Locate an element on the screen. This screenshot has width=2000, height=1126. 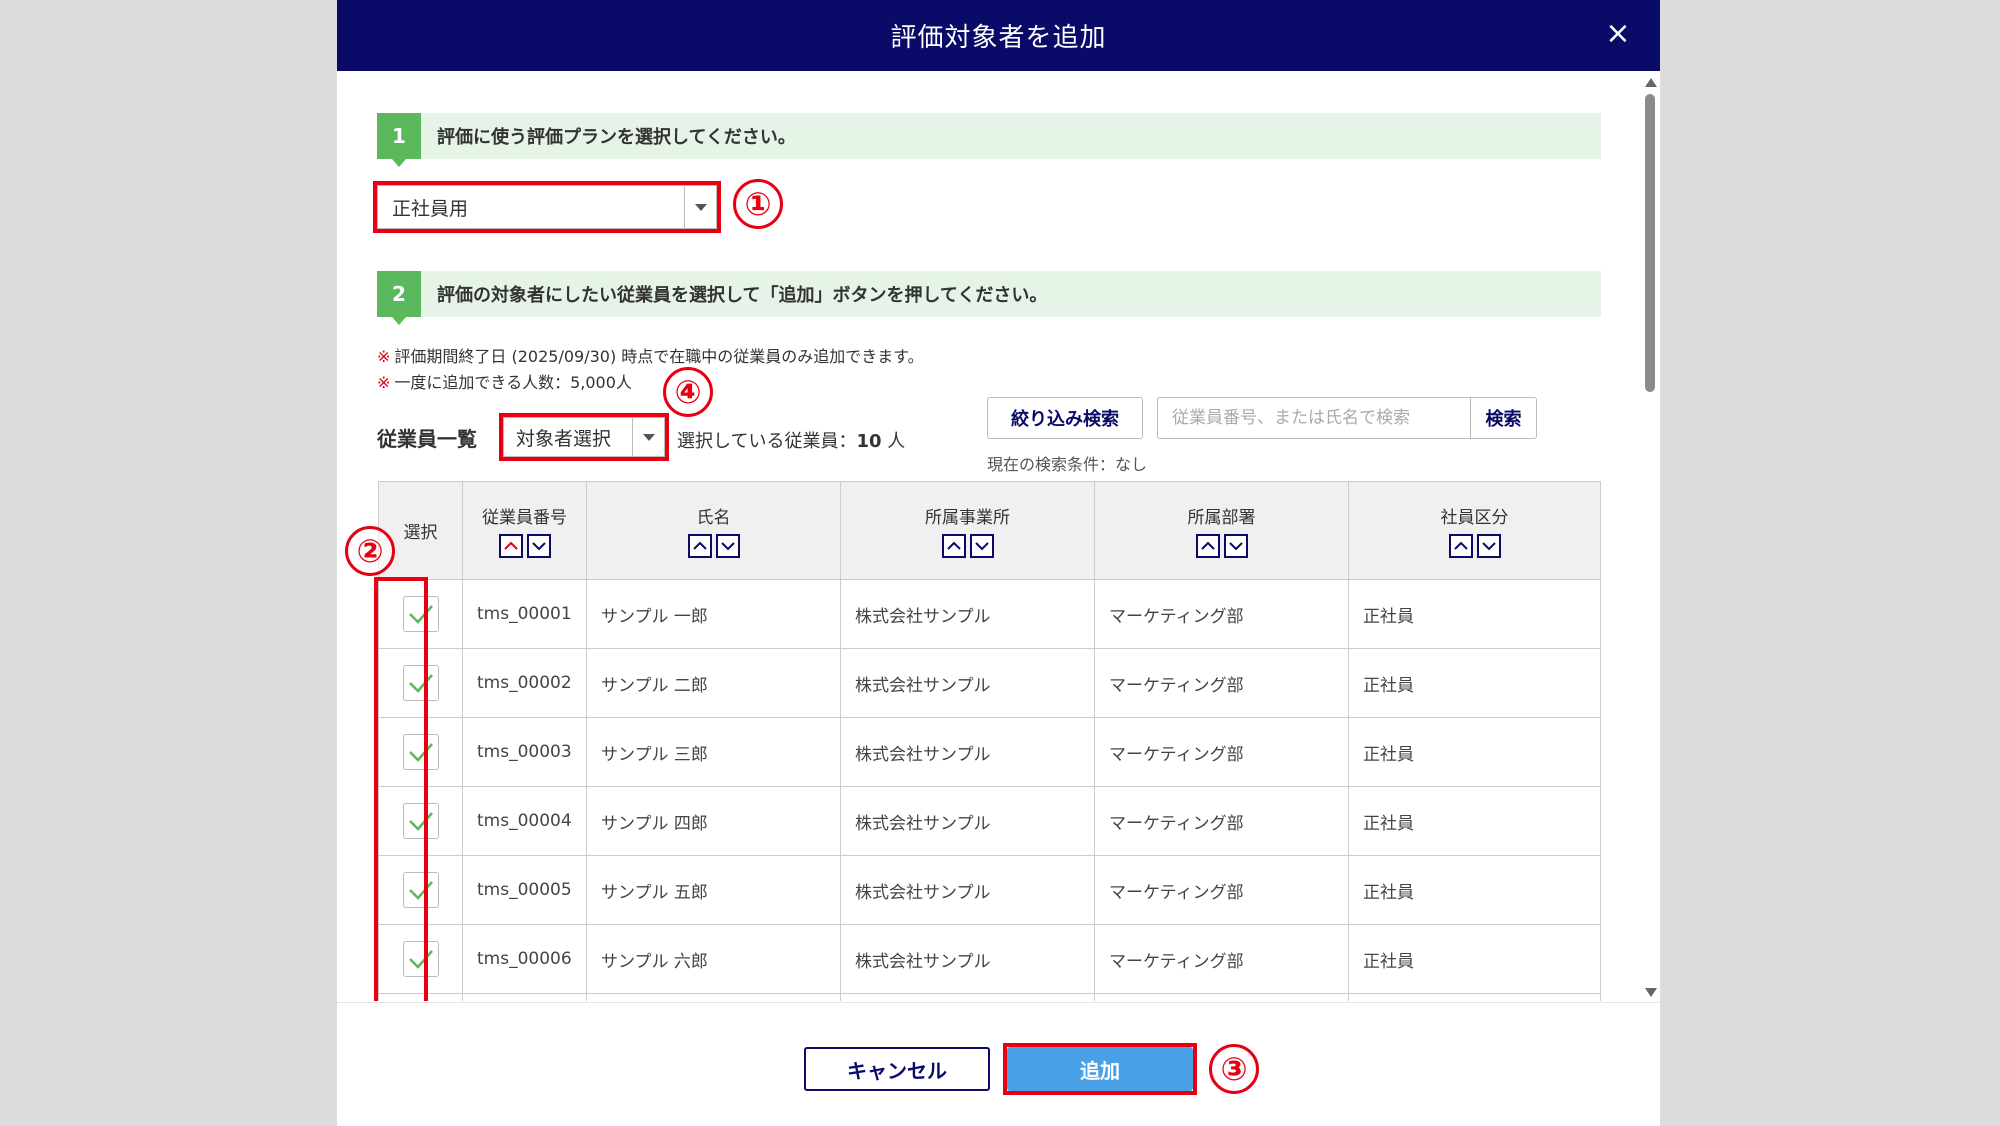
modal-footer: キャンセル 追加 ③ is located at coordinates (998, 1064).